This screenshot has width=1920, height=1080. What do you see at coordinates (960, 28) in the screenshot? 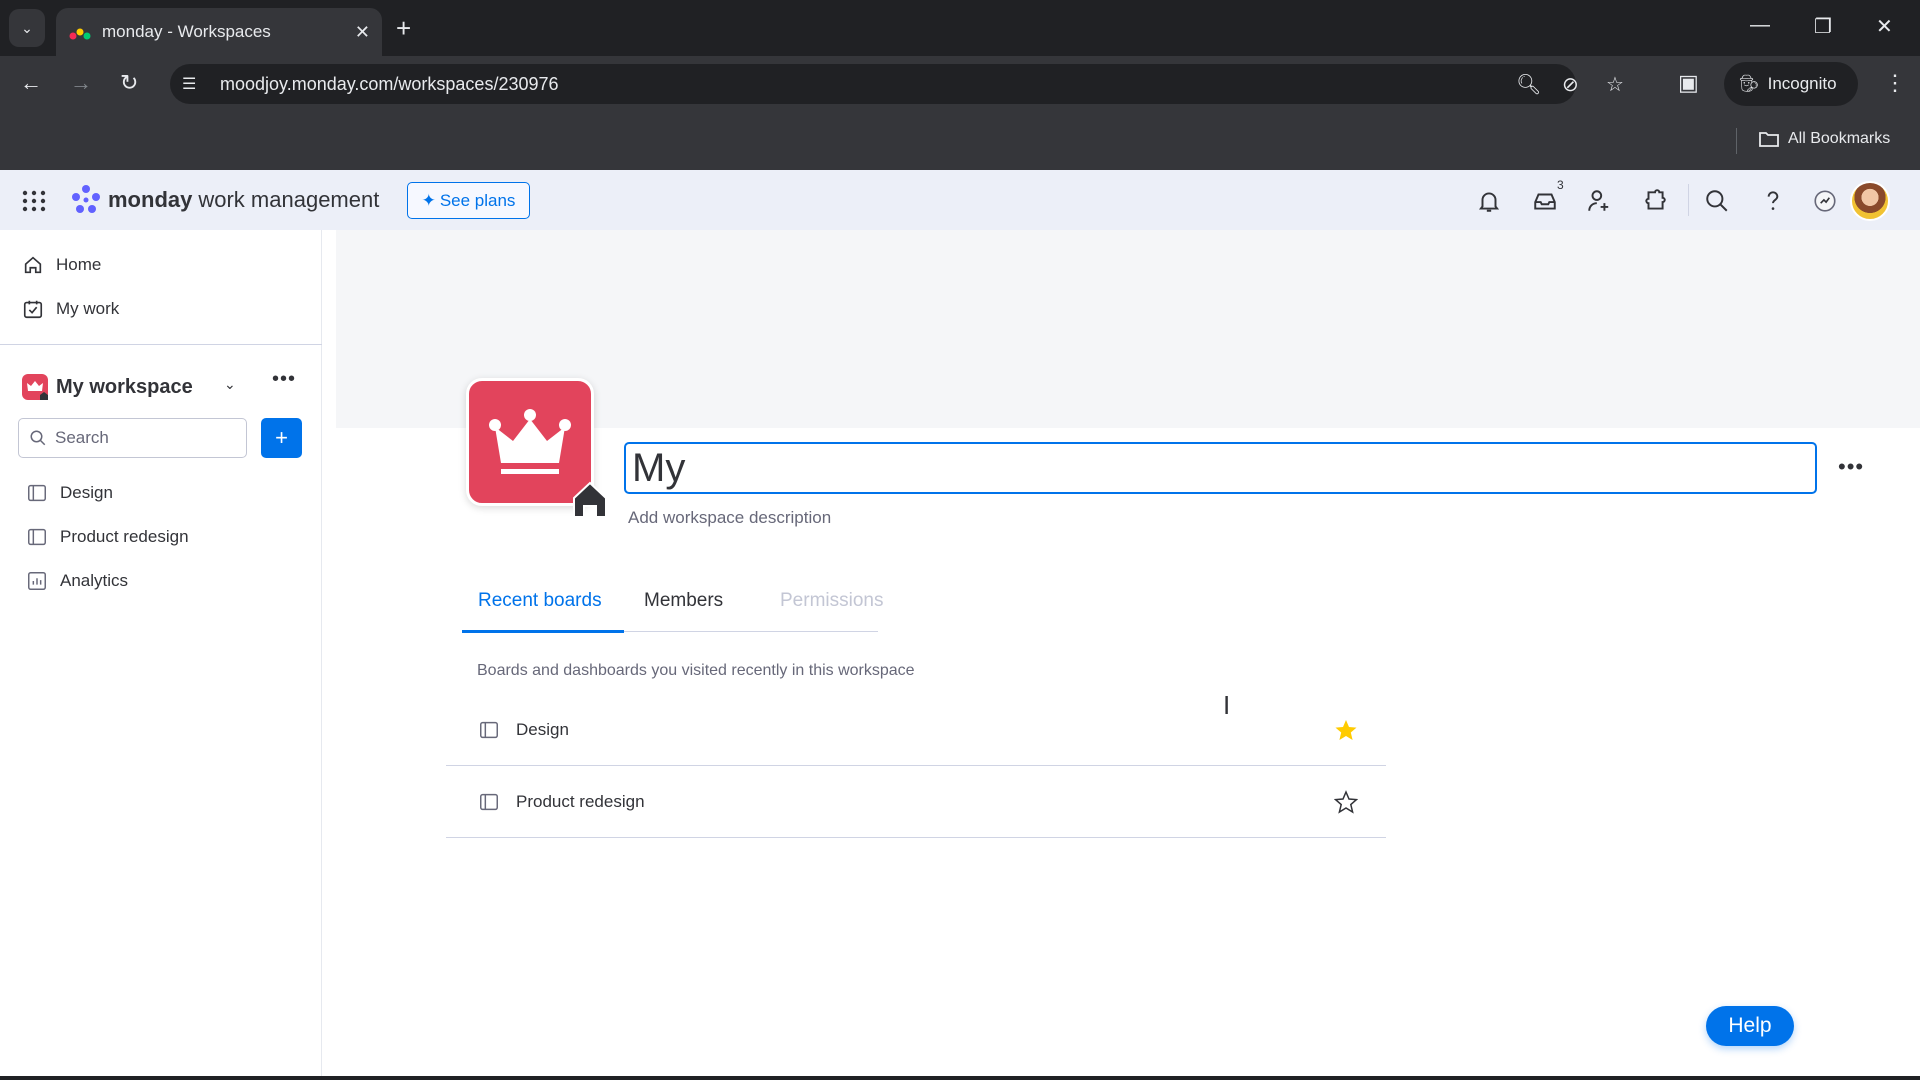
I see `browser-tab-bar: ⌄ monday - Workspaces ✕ + — ❐ ✕` at bounding box center [960, 28].